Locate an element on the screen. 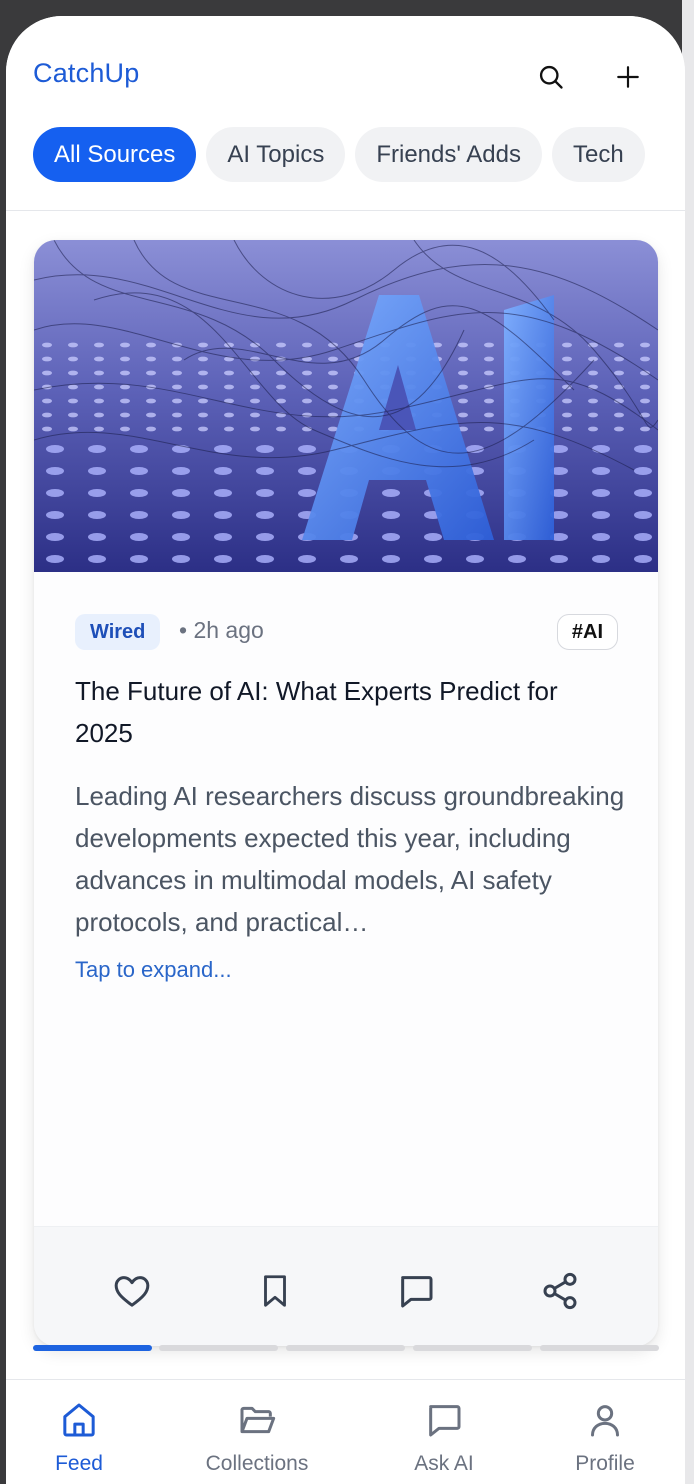  nav-ask-ai: Ask AI is located at coordinates (444, 1440).